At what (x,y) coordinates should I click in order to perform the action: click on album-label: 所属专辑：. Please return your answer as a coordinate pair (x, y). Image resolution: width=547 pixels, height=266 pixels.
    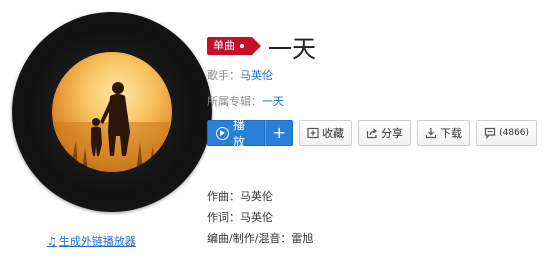
    Looking at the image, I should click on (234, 101).